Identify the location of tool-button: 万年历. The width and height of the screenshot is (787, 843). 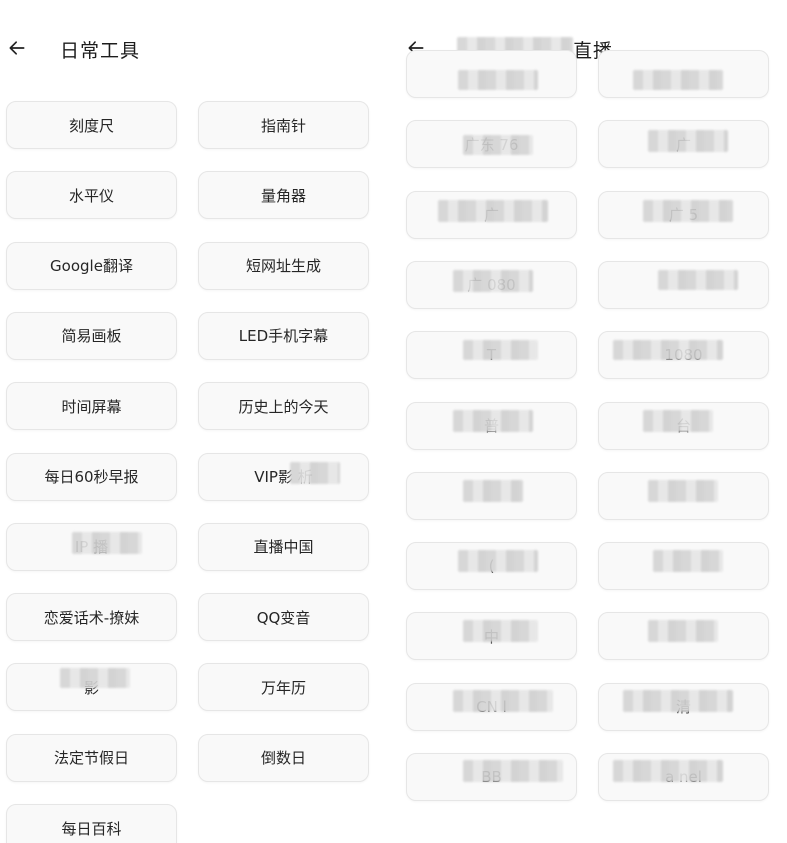
(283, 687).